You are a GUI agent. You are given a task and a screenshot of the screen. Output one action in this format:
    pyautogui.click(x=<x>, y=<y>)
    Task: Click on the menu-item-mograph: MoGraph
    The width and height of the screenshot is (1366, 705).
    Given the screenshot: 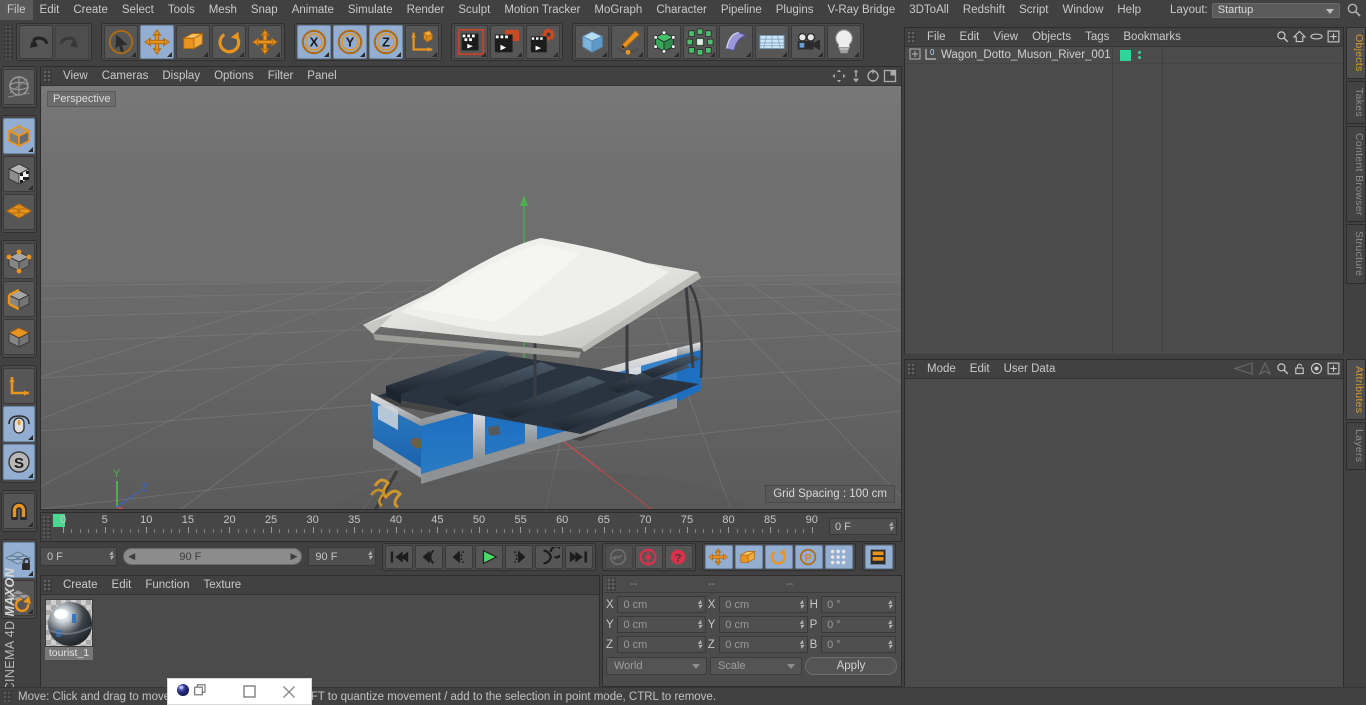 What is the action you would take?
    pyautogui.click(x=618, y=10)
    